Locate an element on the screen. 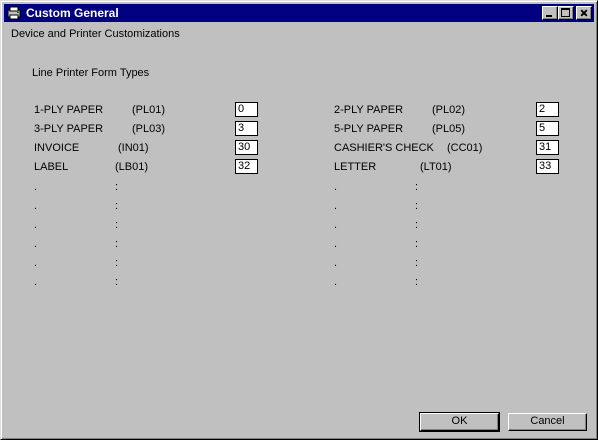  subtitle: Device and Printer Customizations is located at coordinates (95, 34).